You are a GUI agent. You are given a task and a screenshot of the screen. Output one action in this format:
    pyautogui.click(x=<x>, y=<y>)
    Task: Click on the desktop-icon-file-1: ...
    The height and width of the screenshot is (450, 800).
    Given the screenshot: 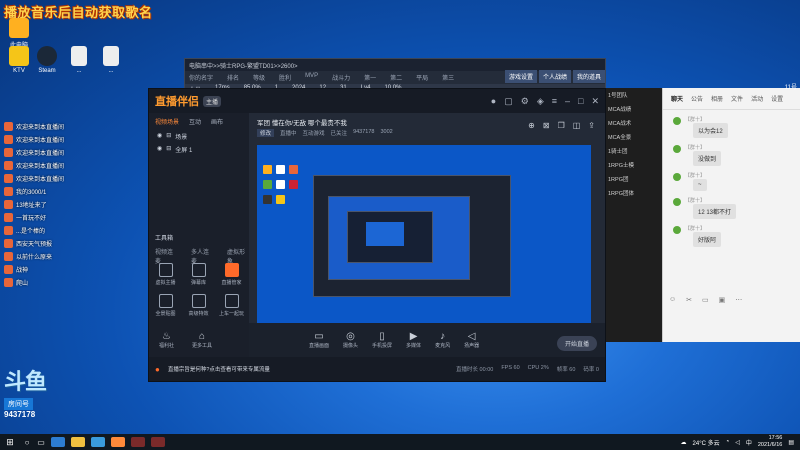 What is the action you would take?
    pyautogui.click(x=79, y=60)
    